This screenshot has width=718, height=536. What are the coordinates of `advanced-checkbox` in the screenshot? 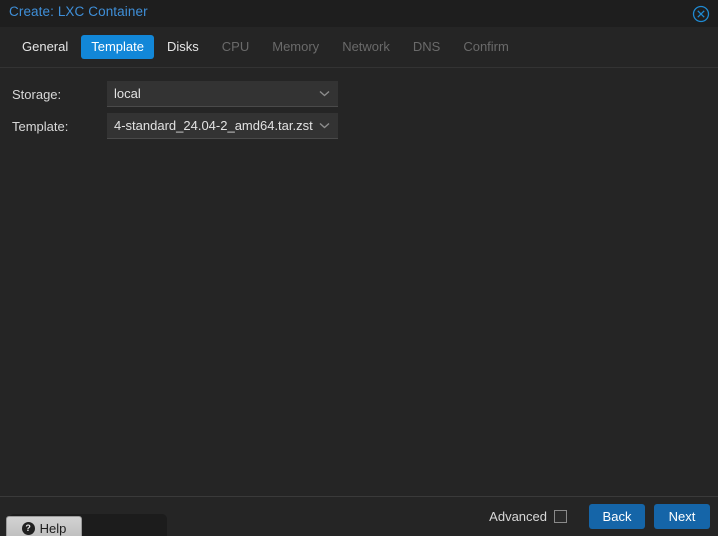 It's located at (560, 516).